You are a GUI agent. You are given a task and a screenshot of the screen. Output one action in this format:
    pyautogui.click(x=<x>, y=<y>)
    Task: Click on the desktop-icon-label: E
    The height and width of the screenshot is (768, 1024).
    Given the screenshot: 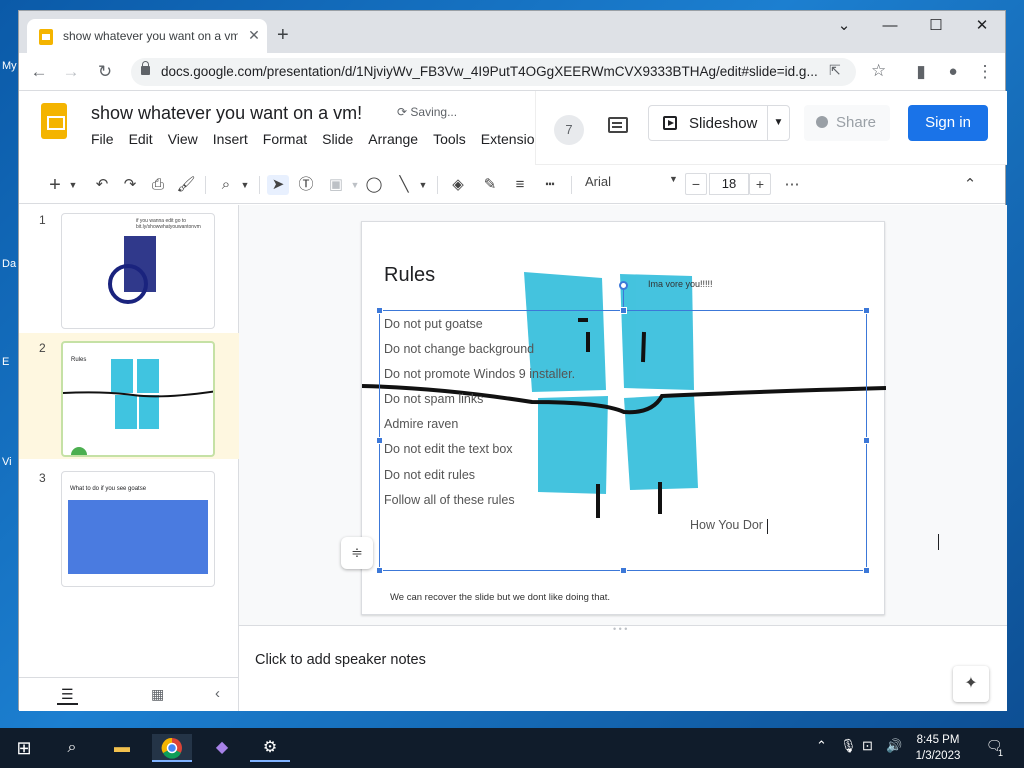 What is the action you would take?
    pyautogui.click(x=5, y=362)
    